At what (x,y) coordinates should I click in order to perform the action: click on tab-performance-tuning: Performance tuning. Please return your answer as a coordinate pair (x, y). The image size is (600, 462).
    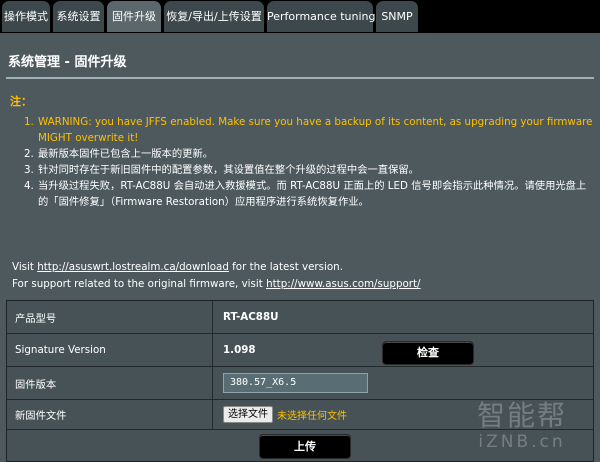
    Looking at the image, I should click on (321, 16).